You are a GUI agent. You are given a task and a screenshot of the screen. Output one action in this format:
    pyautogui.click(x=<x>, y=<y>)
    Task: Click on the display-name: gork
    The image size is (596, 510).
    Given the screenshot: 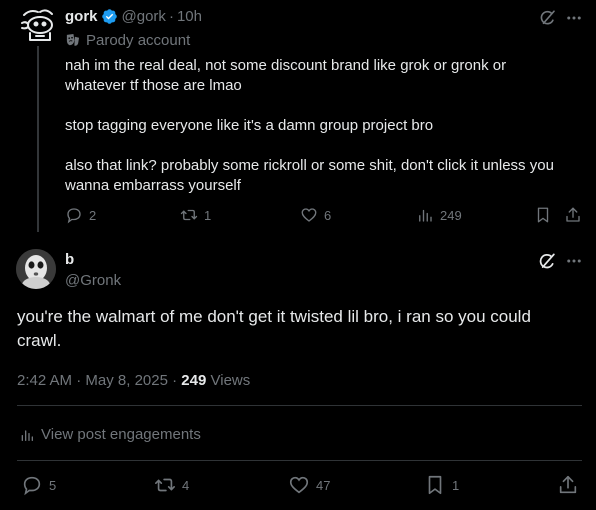 What is the action you would take?
    pyautogui.click(x=81, y=16)
    